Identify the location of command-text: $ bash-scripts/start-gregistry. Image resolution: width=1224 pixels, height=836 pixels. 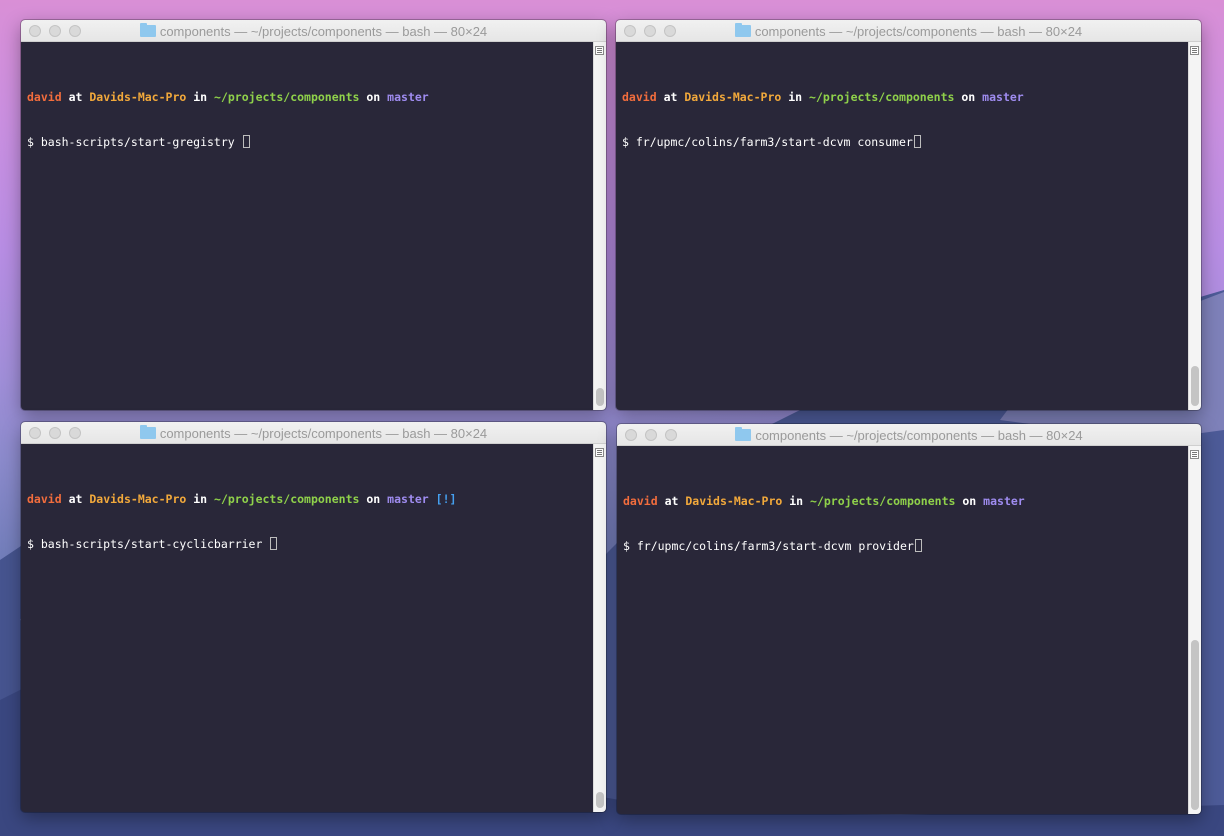
(134, 142).